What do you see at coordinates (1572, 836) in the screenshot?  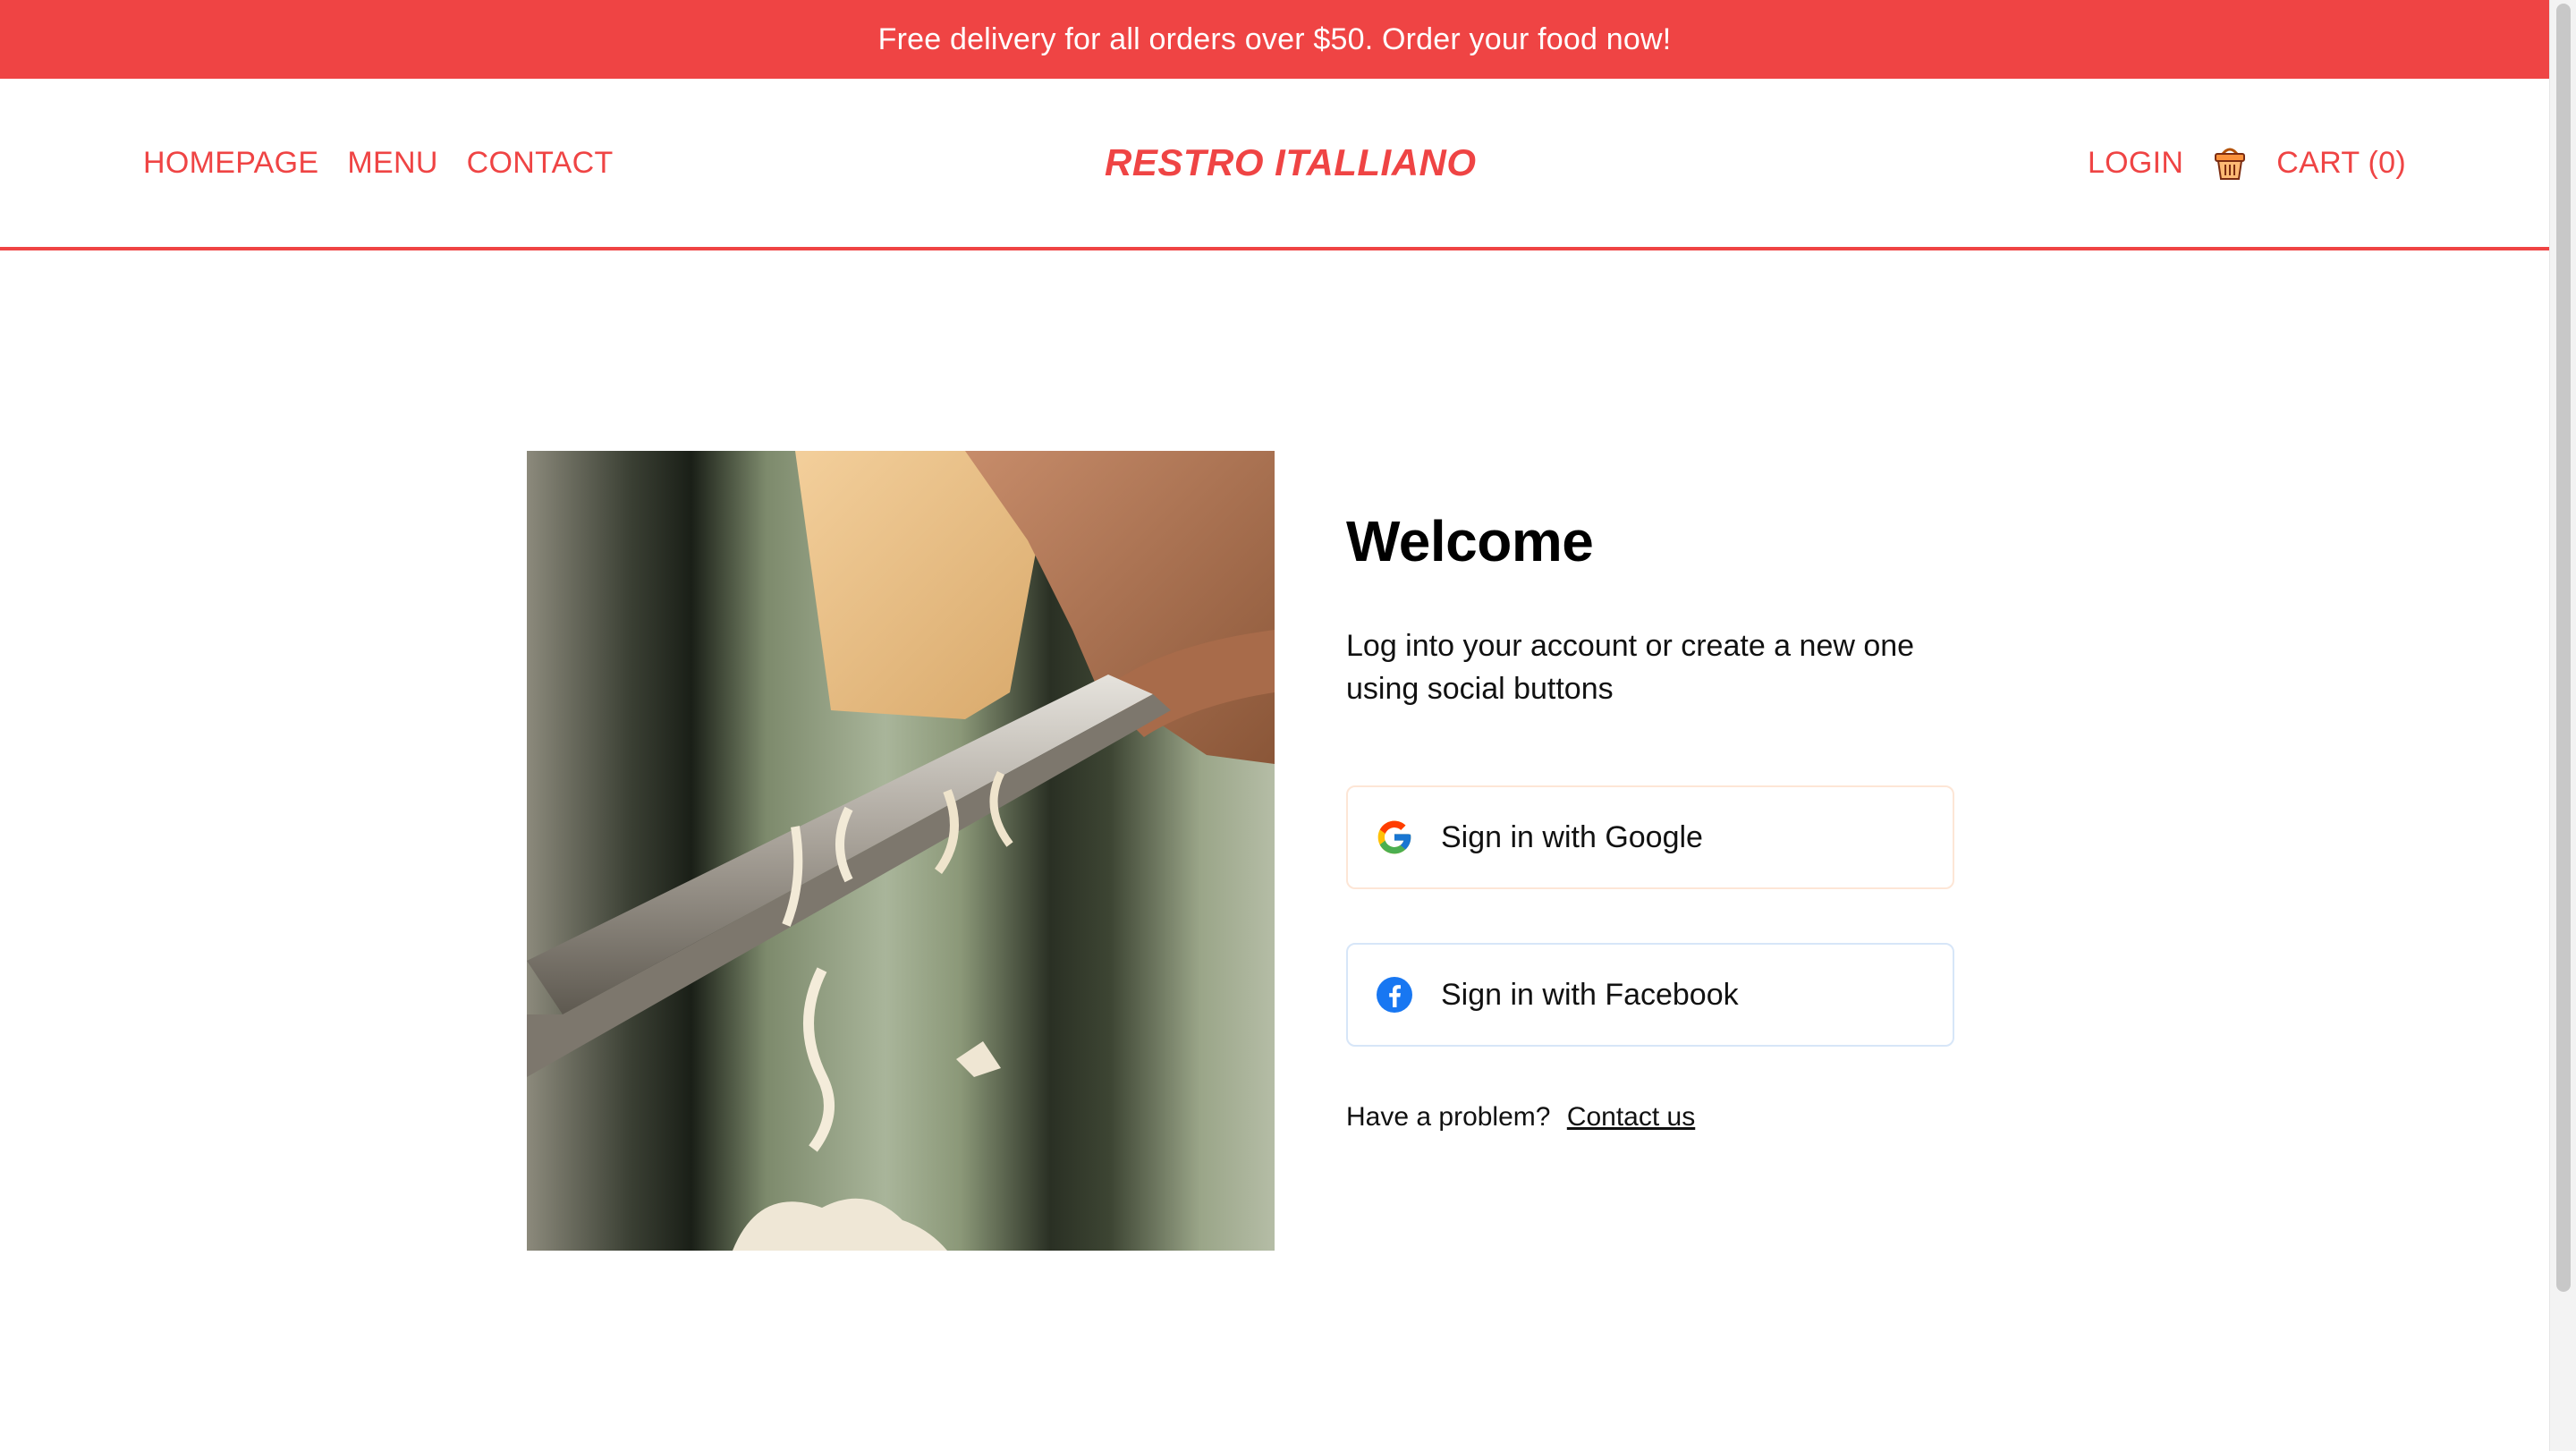 I see `google-signin-label: Sign in with Google` at bounding box center [1572, 836].